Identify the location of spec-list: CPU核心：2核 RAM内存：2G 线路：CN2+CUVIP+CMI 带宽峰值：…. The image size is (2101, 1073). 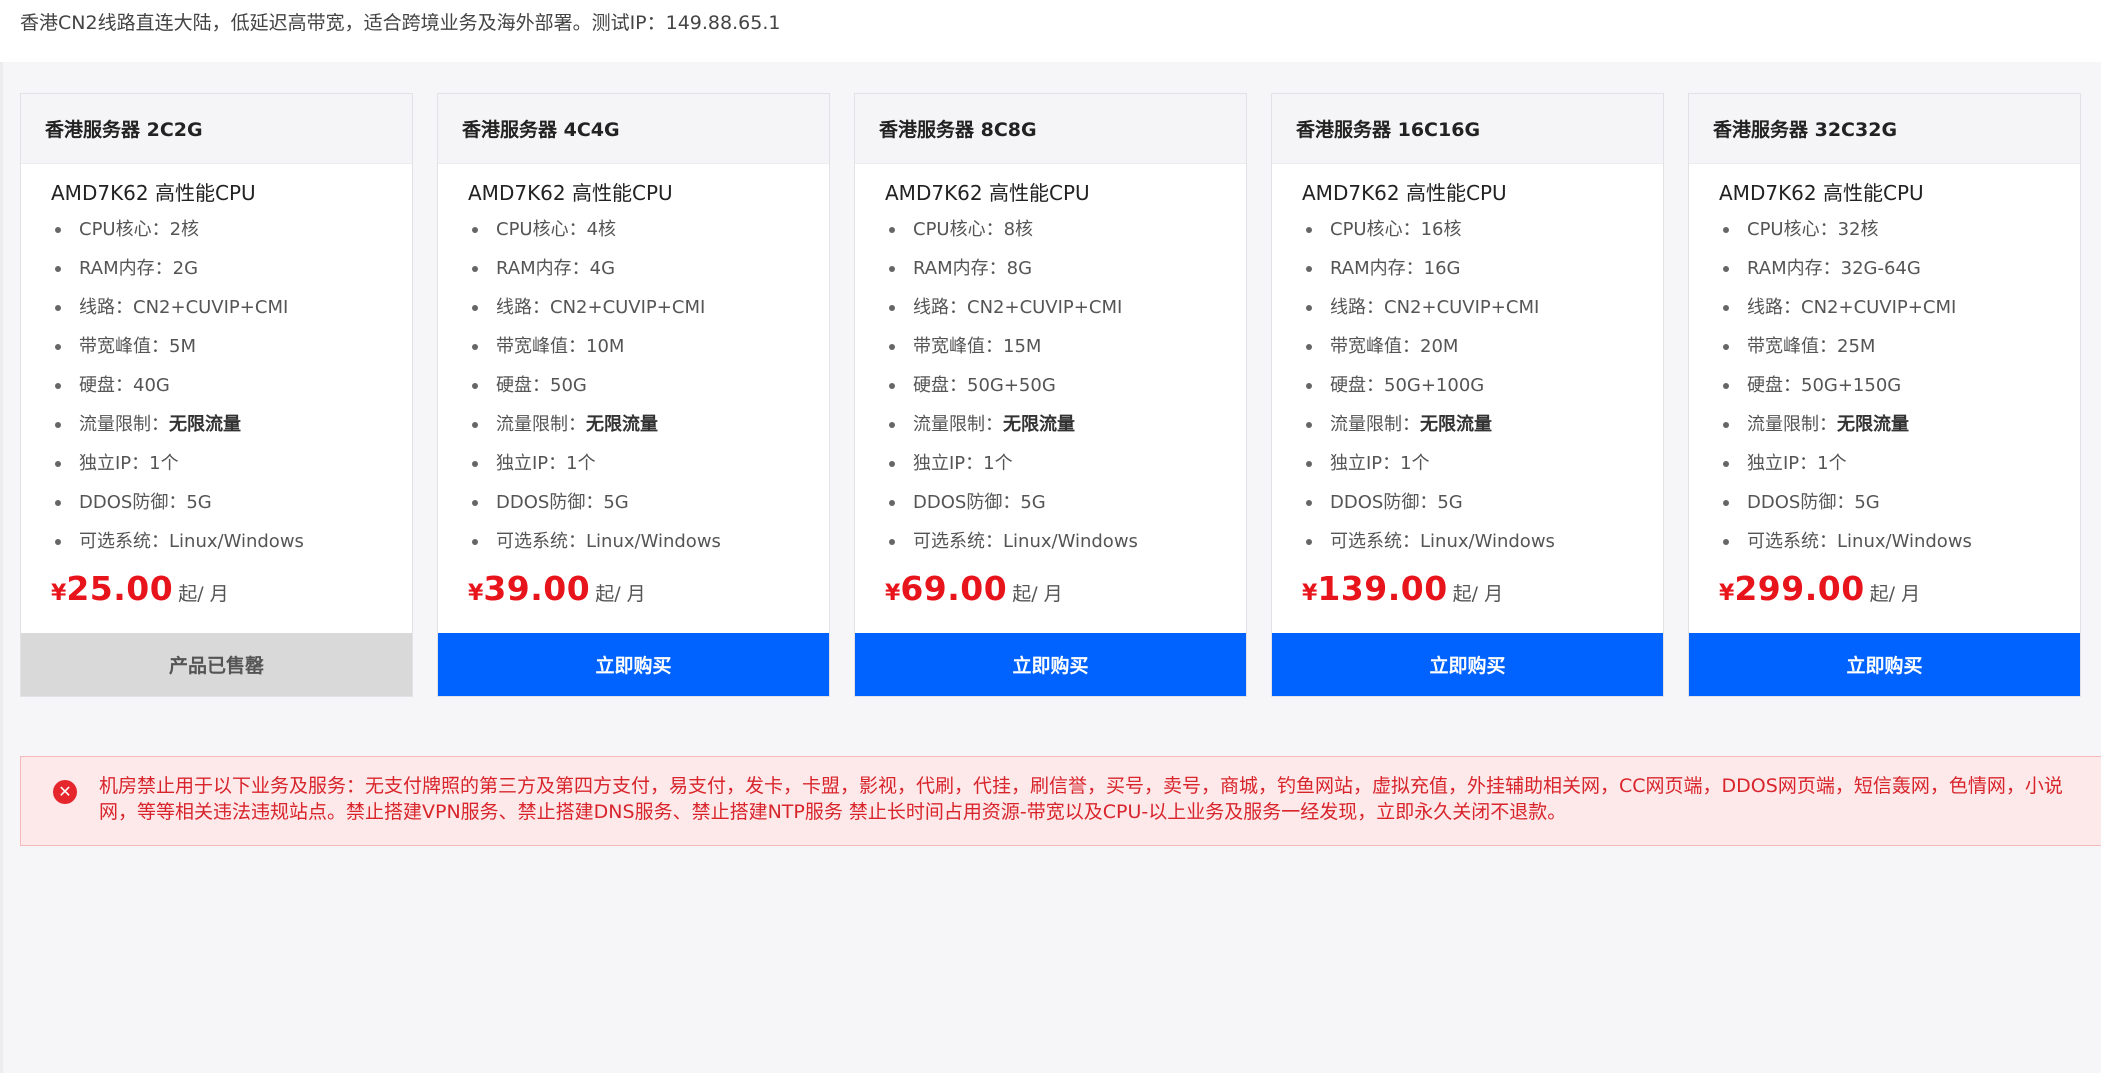
(219, 385).